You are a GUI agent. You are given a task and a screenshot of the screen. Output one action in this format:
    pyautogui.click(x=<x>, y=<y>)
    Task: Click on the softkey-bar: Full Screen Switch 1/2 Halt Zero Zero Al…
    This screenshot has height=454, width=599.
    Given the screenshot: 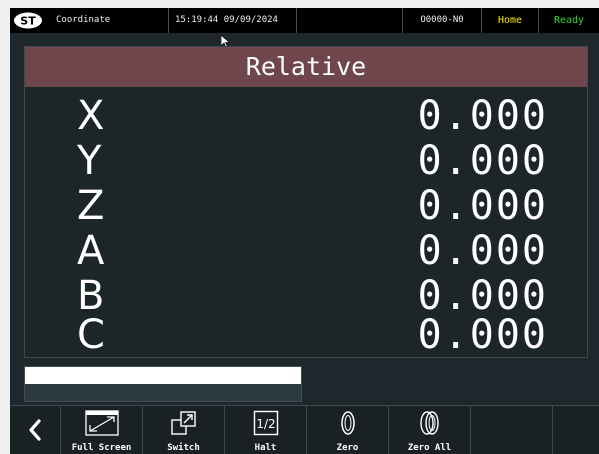 What is the action you would take?
    pyautogui.click(x=304, y=429)
    